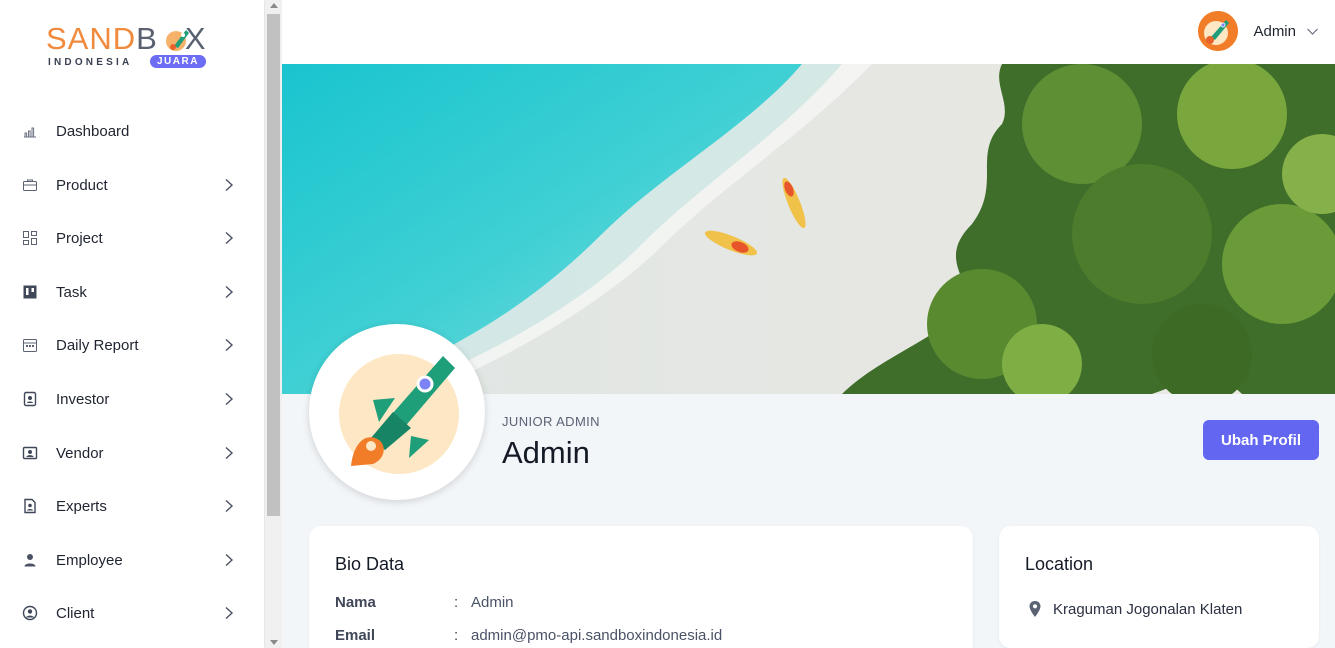  What do you see at coordinates (132, 613) in the screenshot?
I see `sidebar-item-client: Client` at bounding box center [132, 613].